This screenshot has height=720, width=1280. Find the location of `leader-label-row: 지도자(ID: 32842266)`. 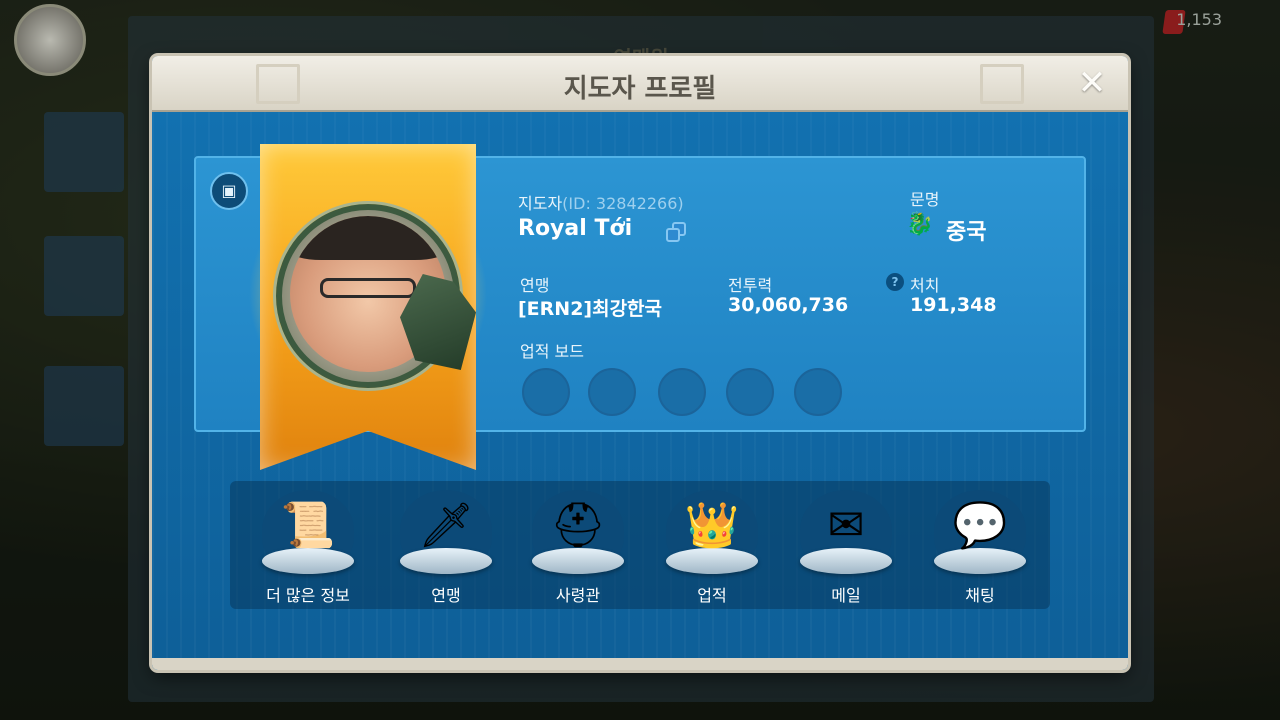

leader-label-row: 지도자(ID: 32842266) is located at coordinates (601, 202).